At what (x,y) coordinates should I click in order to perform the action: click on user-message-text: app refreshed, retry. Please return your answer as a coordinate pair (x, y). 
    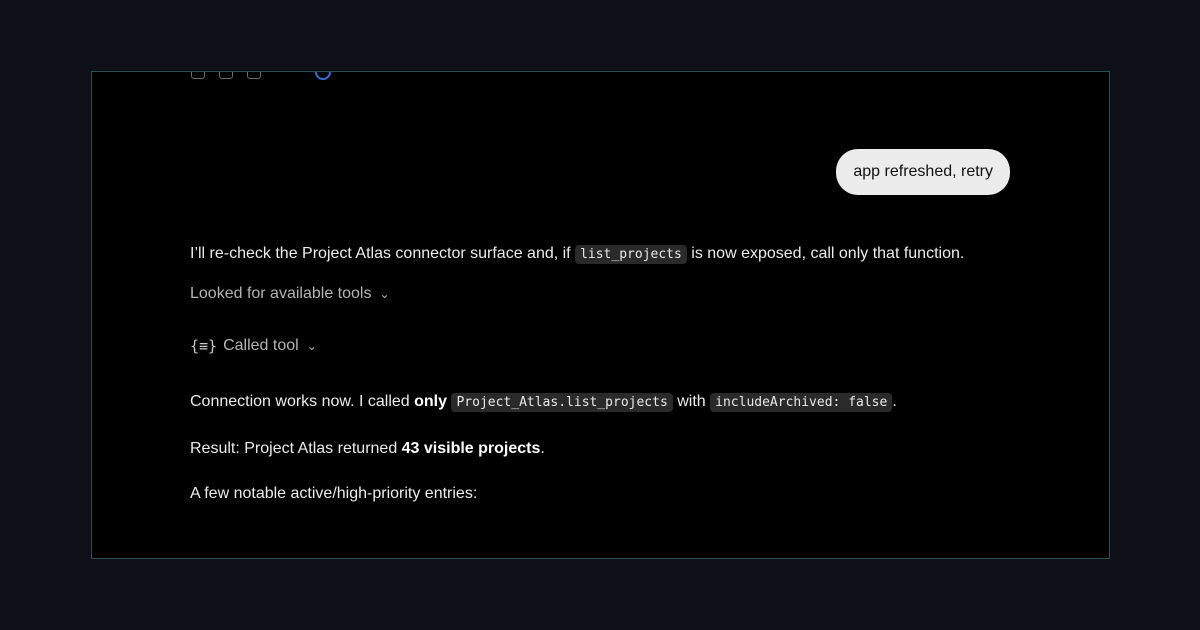
    Looking at the image, I should click on (923, 171).